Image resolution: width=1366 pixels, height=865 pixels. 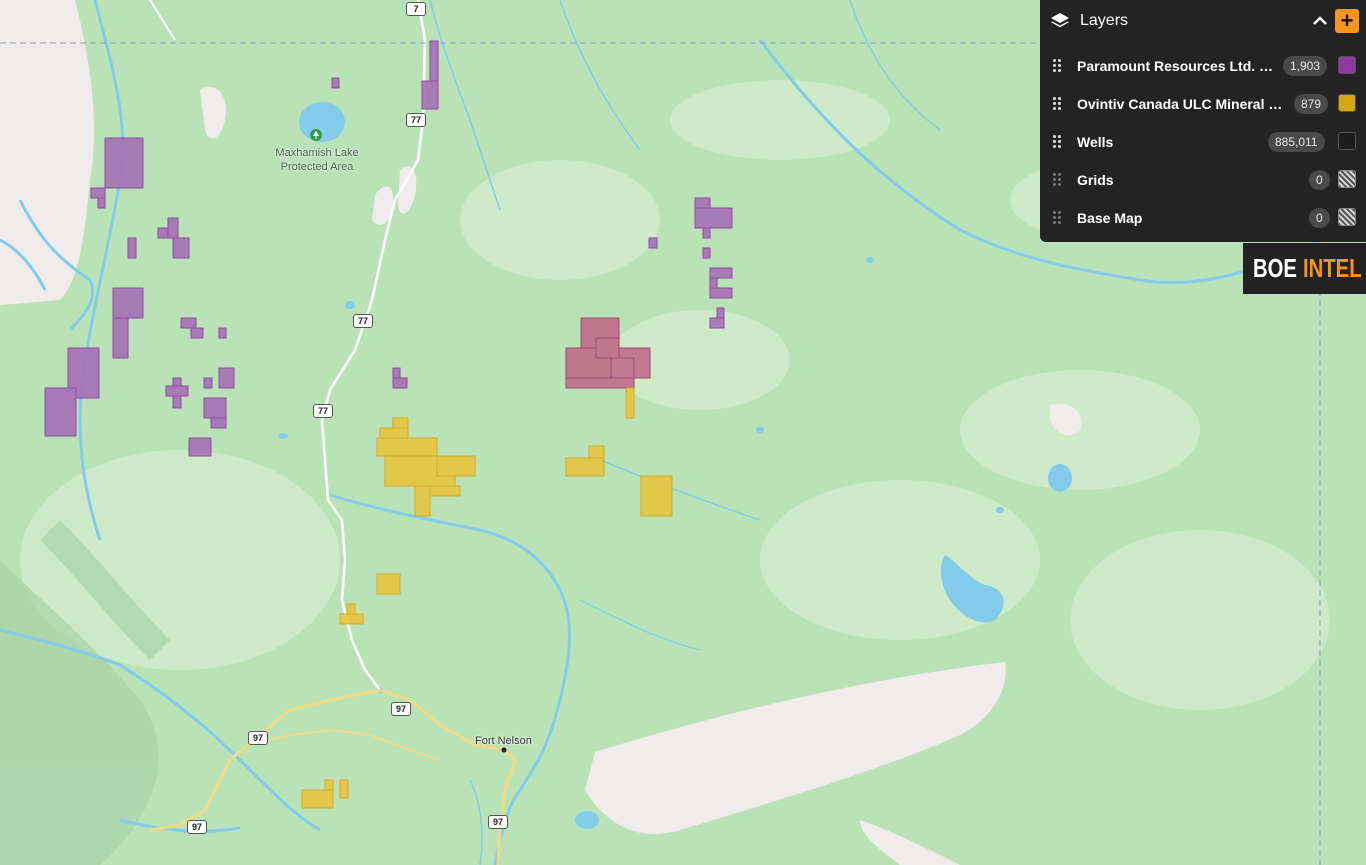 What do you see at coordinates (1095, 142) in the screenshot?
I see `layer-label: Wells` at bounding box center [1095, 142].